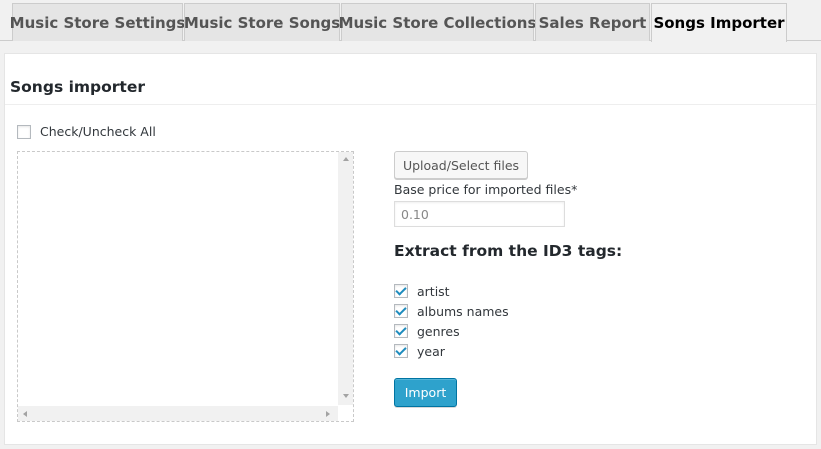  What do you see at coordinates (438, 331) in the screenshot?
I see `genres-label: genres` at bounding box center [438, 331].